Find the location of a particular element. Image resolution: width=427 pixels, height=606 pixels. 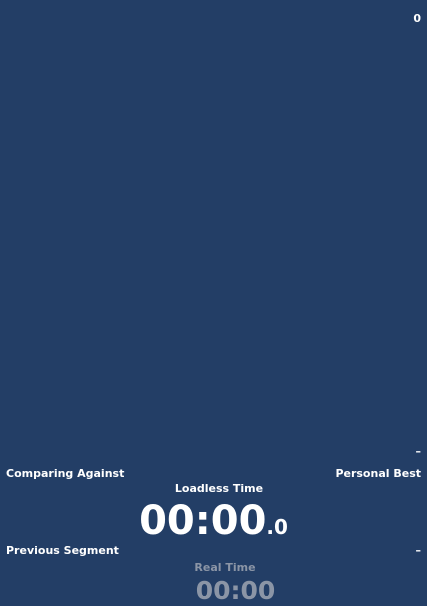

comparison-label: Comparing Against is located at coordinates (65, 473).